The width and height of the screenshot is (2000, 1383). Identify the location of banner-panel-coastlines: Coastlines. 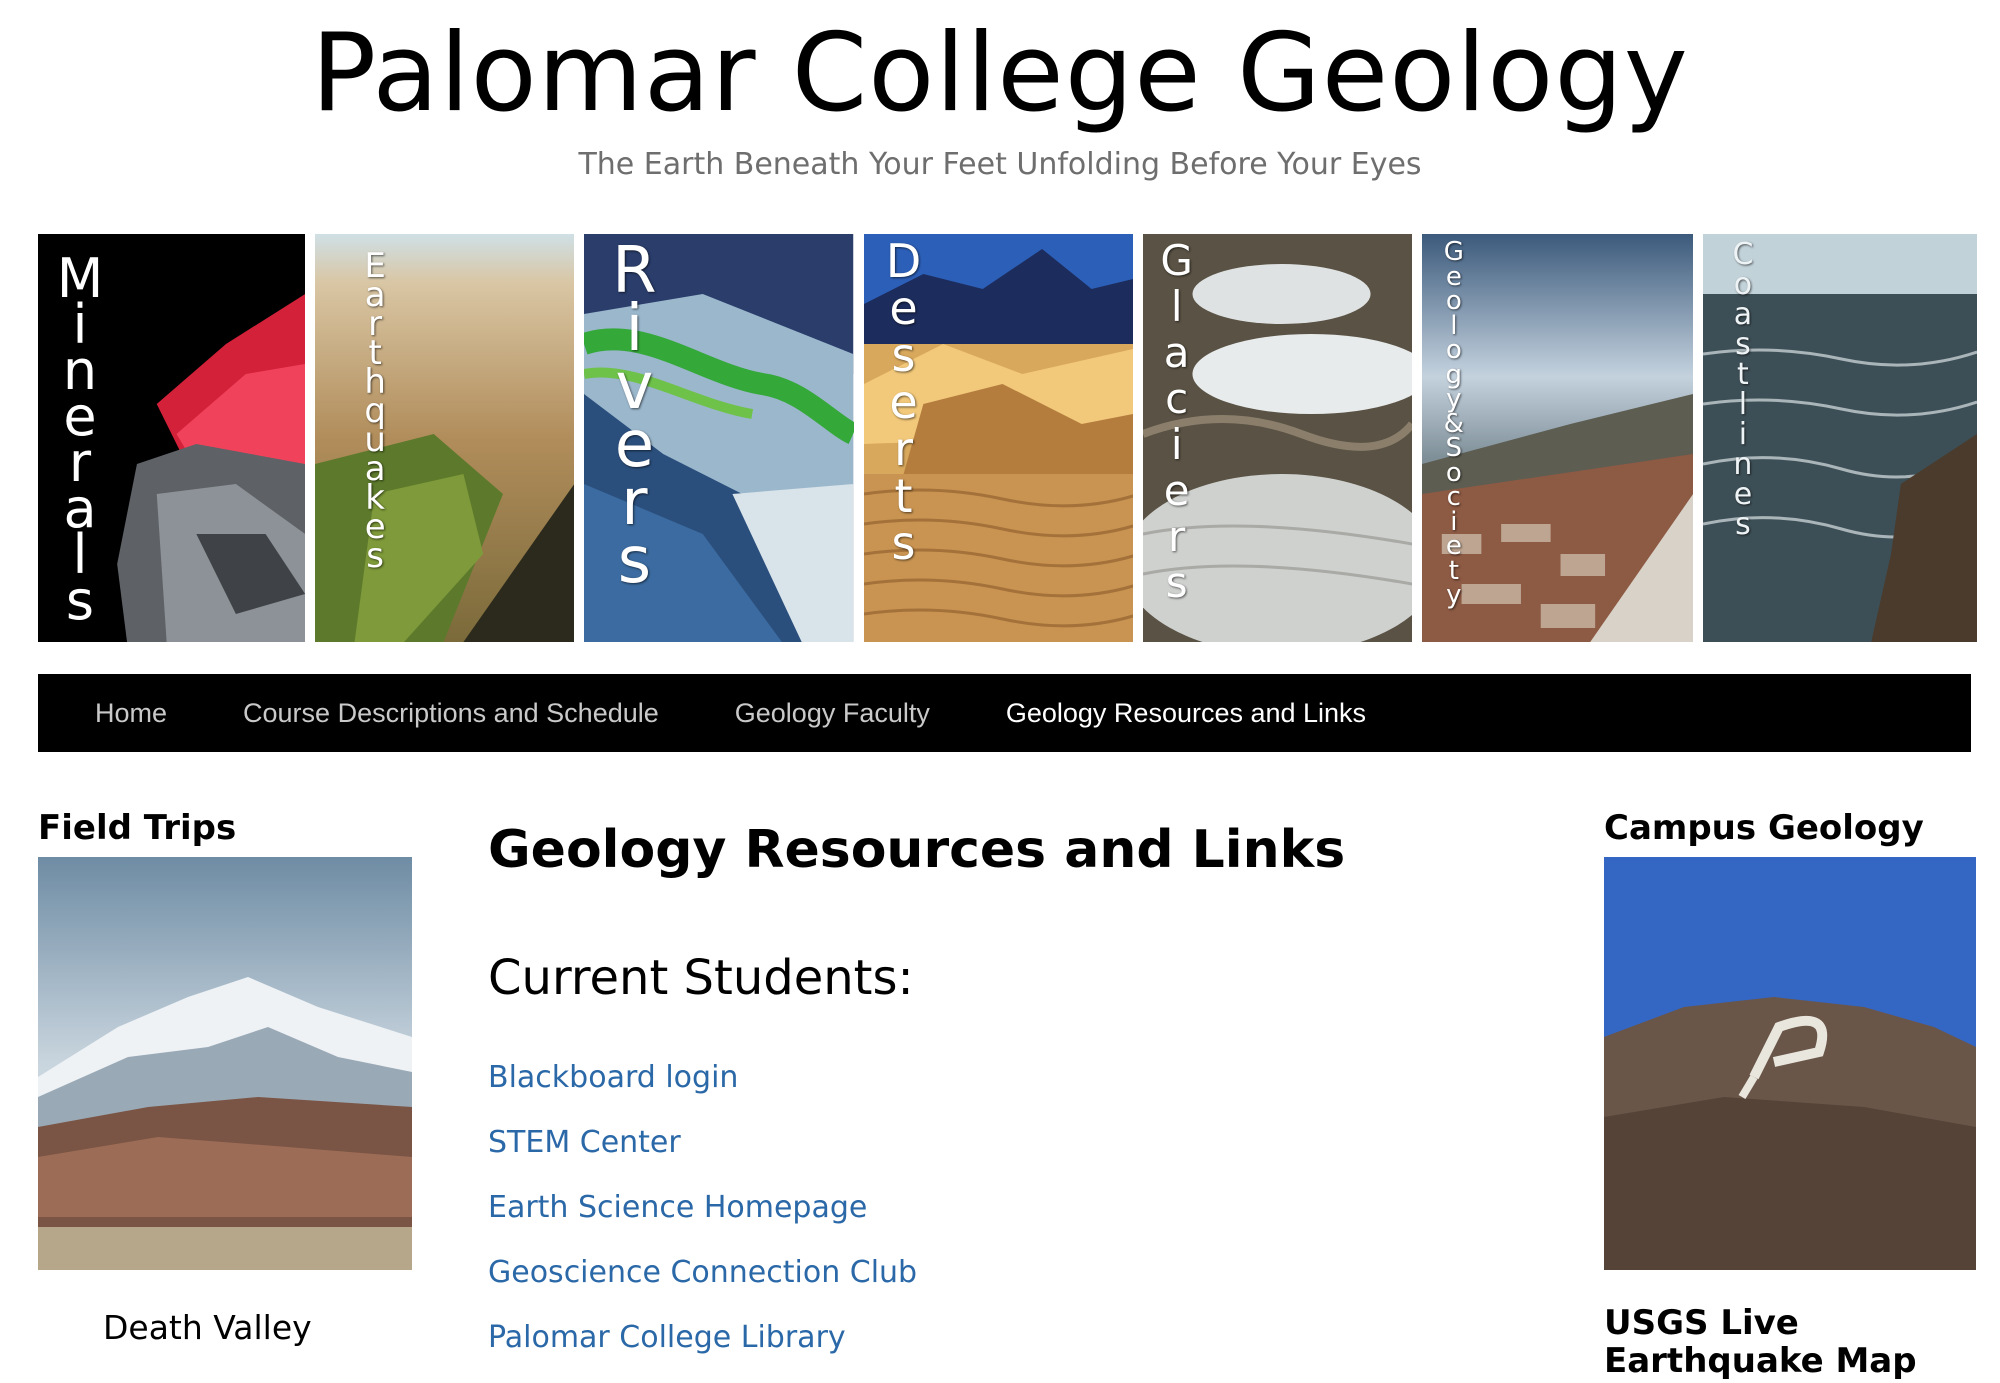
(1839, 438).